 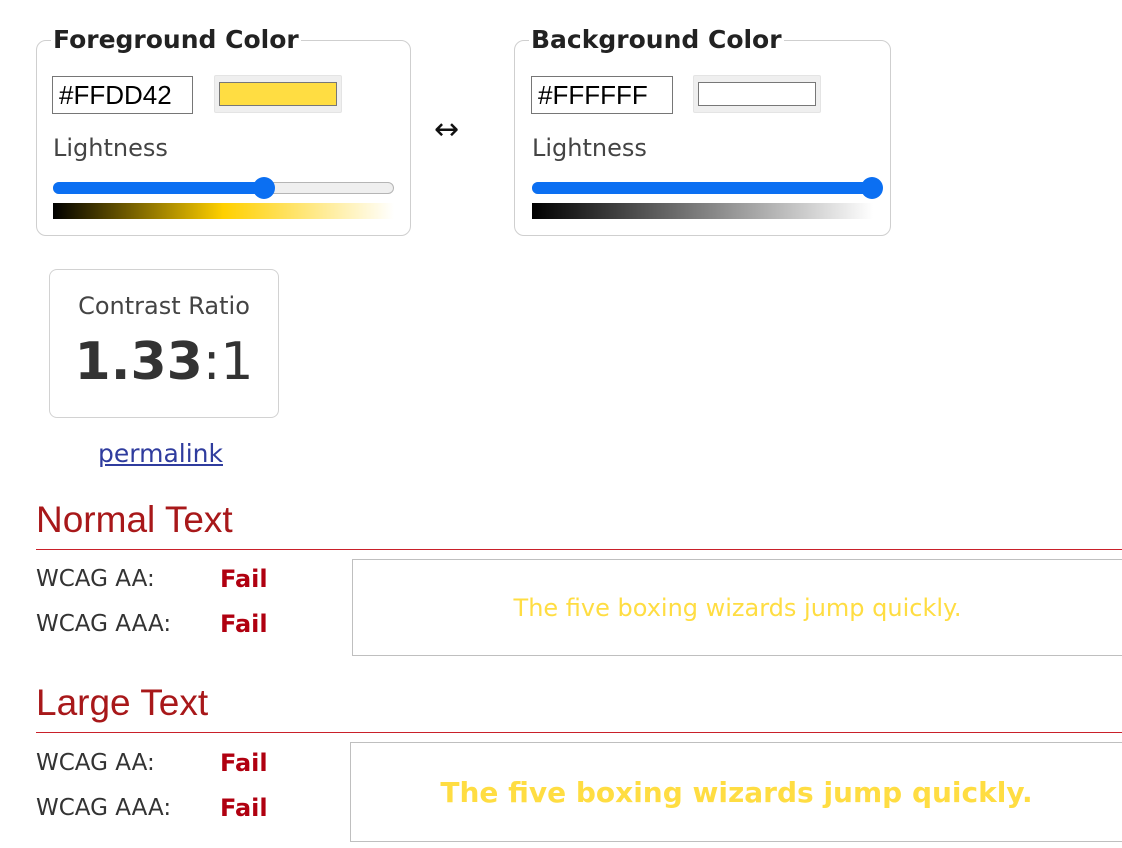 I want to click on foreground-lightness-gradient, so click(x=223, y=211).